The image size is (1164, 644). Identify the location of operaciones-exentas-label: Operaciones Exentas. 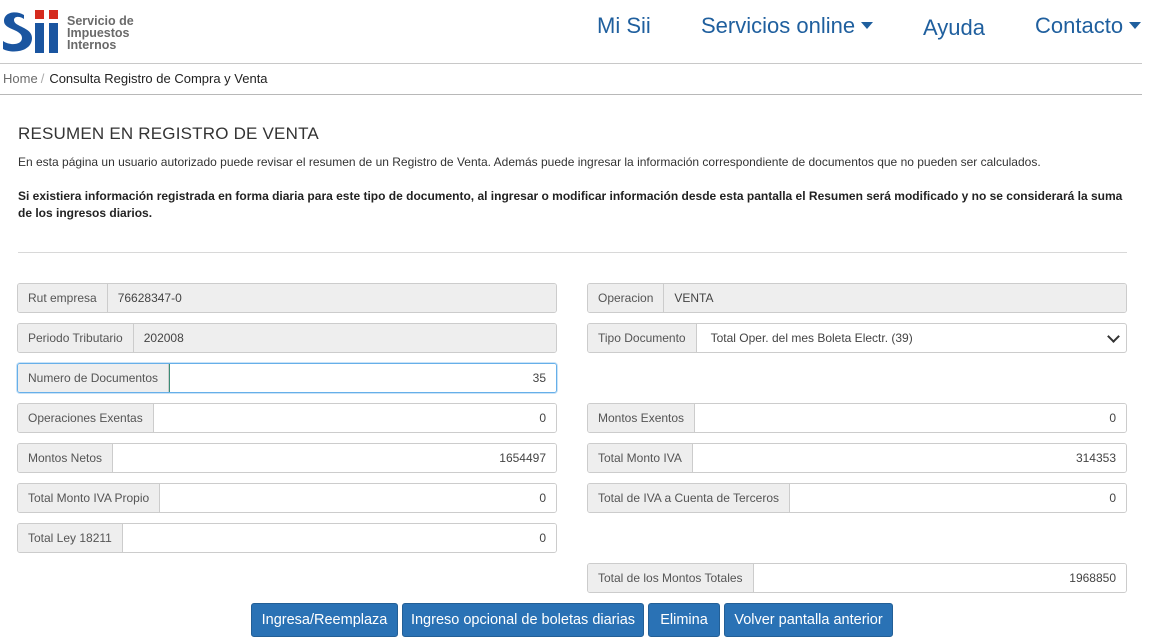
(86, 418).